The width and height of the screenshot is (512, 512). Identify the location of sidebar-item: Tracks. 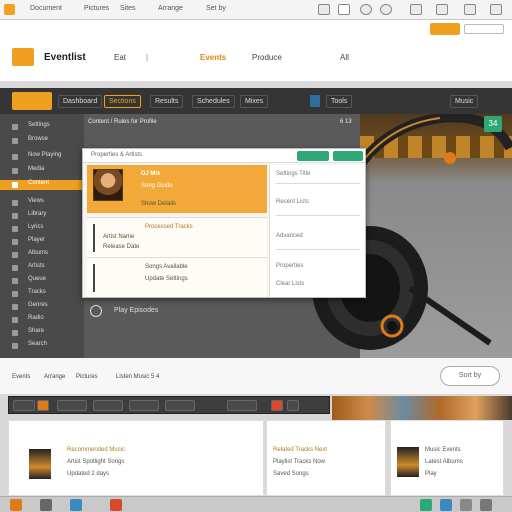
(42, 294).